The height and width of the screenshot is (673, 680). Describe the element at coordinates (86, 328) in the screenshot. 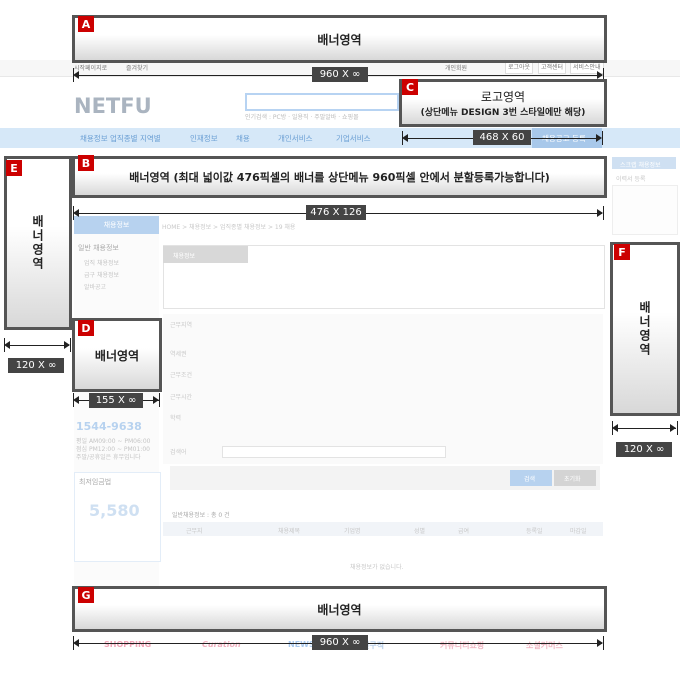

I see `banner-d-label: D` at that location.